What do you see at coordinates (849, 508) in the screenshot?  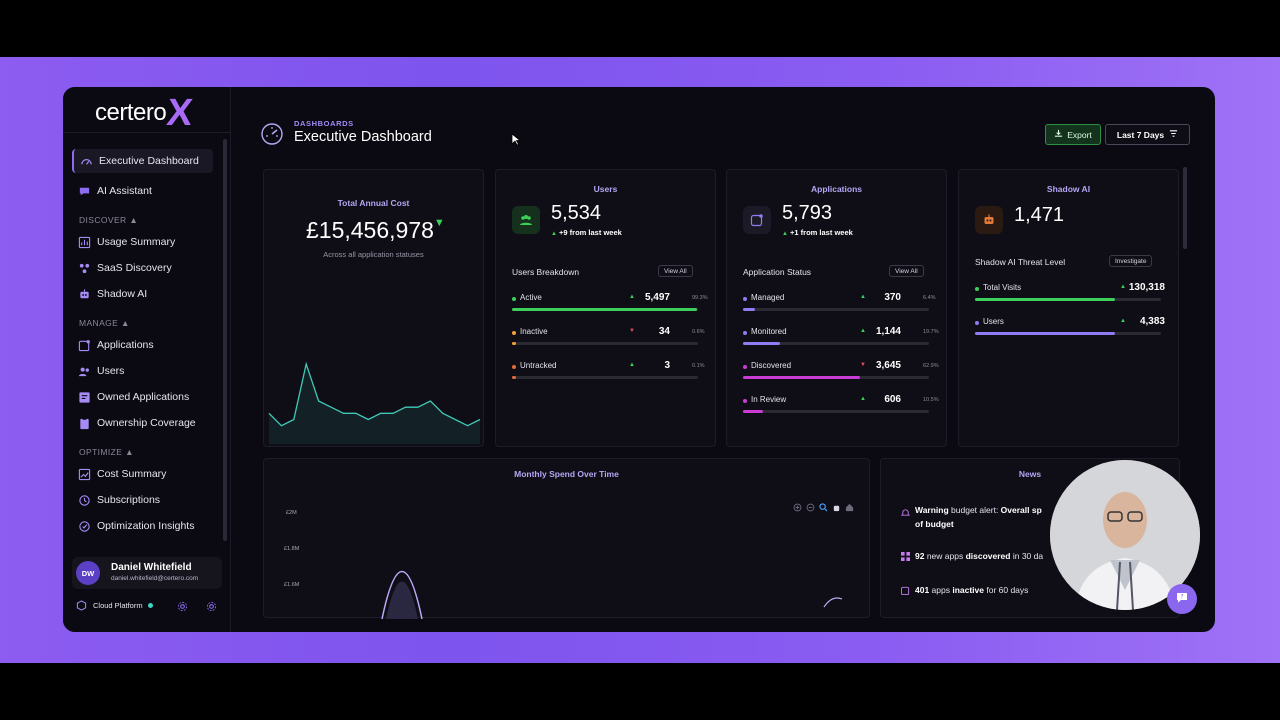 I see `reset-home-icon` at bounding box center [849, 508].